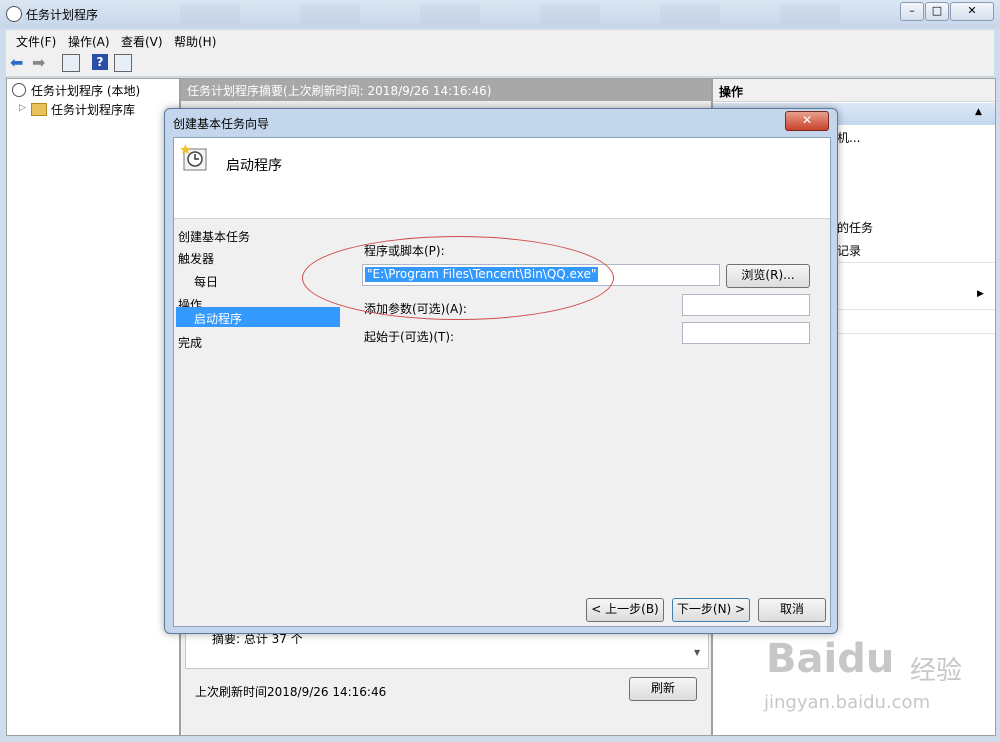  I want to click on toolbar: ⬅ ➡ ?, so click(500, 63).